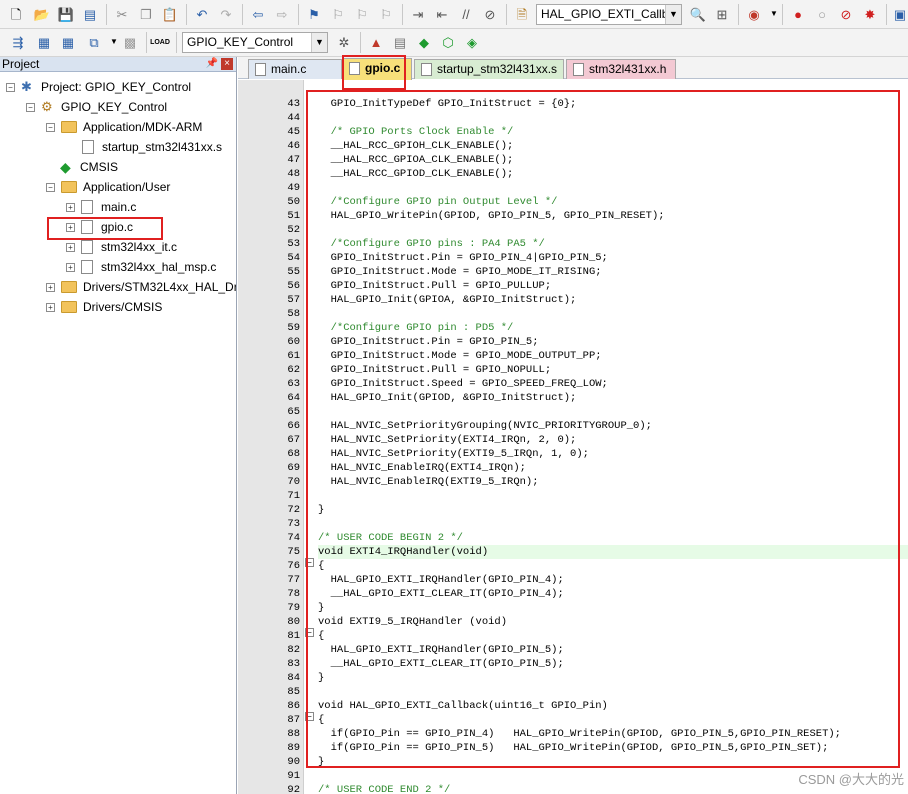 Image resolution: width=908 pixels, height=794 pixels. I want to click on tree-group-application-user: − Application/User, so click(108, 187).